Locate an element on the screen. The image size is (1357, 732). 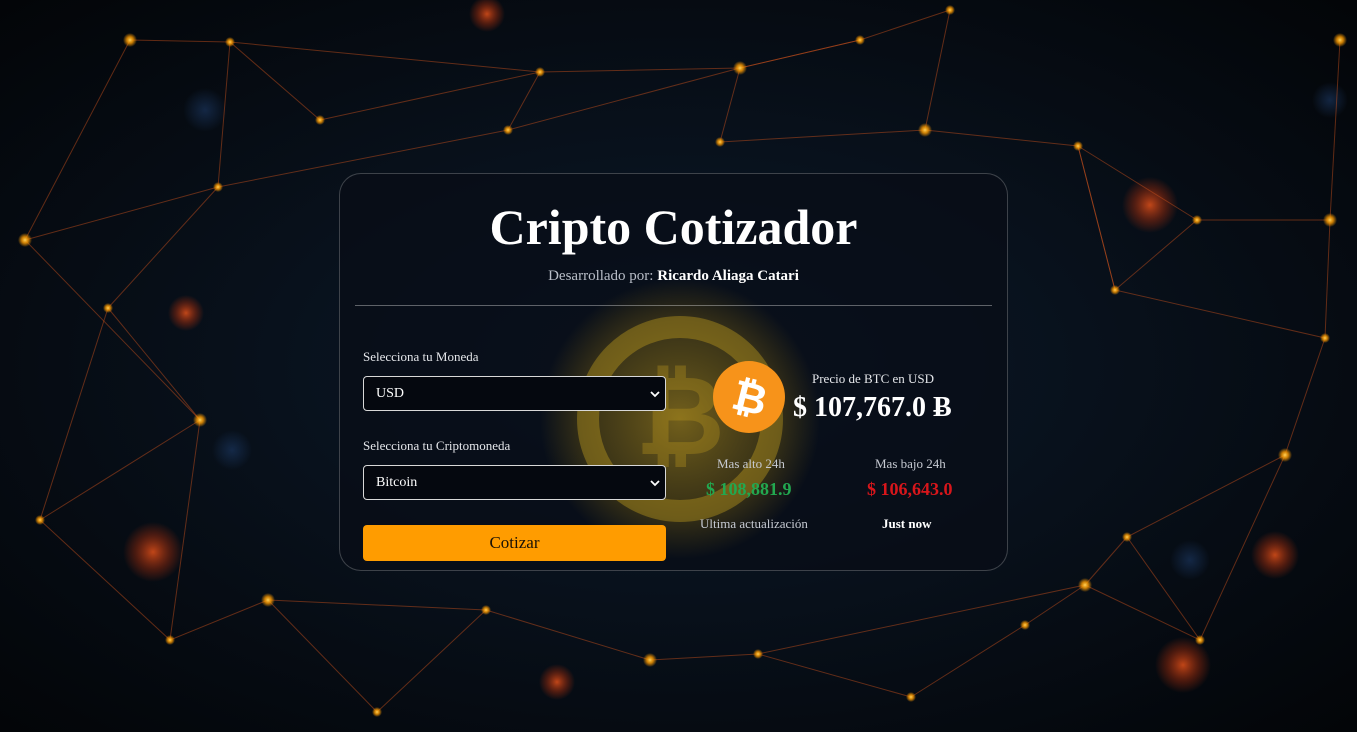
bitcoin-icon: ₿ is located at coordinates (749, 397).